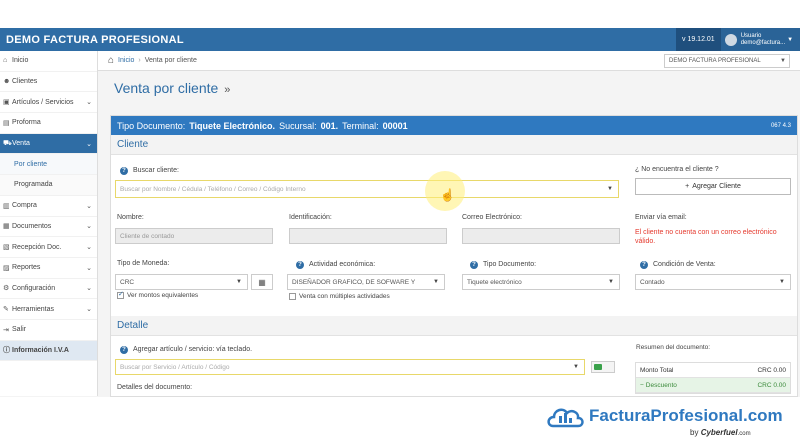 This screenshot has height=447, width=800. Describe the element at coordinates (447, 195) in the screenshot. I see `hand-cursor-icon: ☝` at that location.